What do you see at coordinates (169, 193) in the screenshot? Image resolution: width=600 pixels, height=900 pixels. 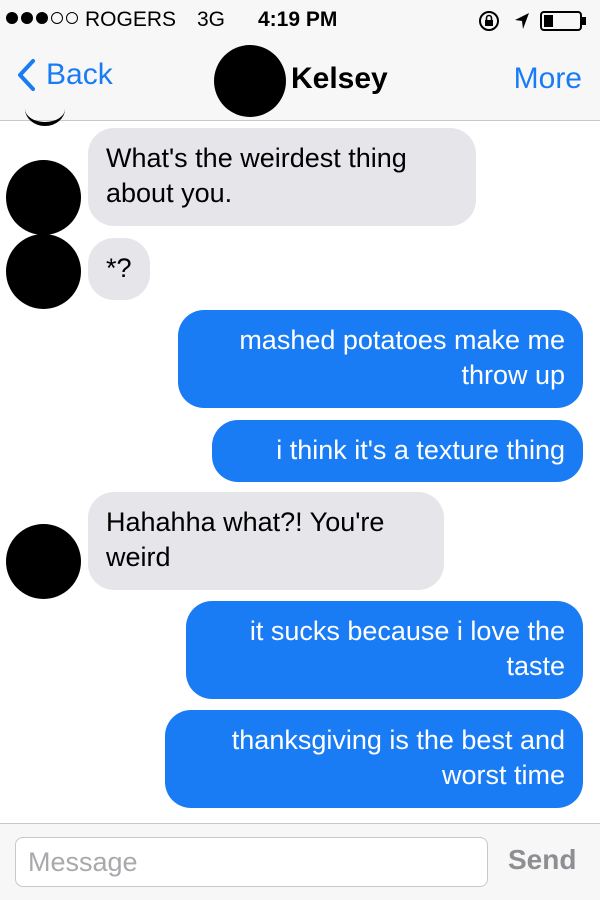 I see `message-line: about you.` at bounding box center [169, 193].